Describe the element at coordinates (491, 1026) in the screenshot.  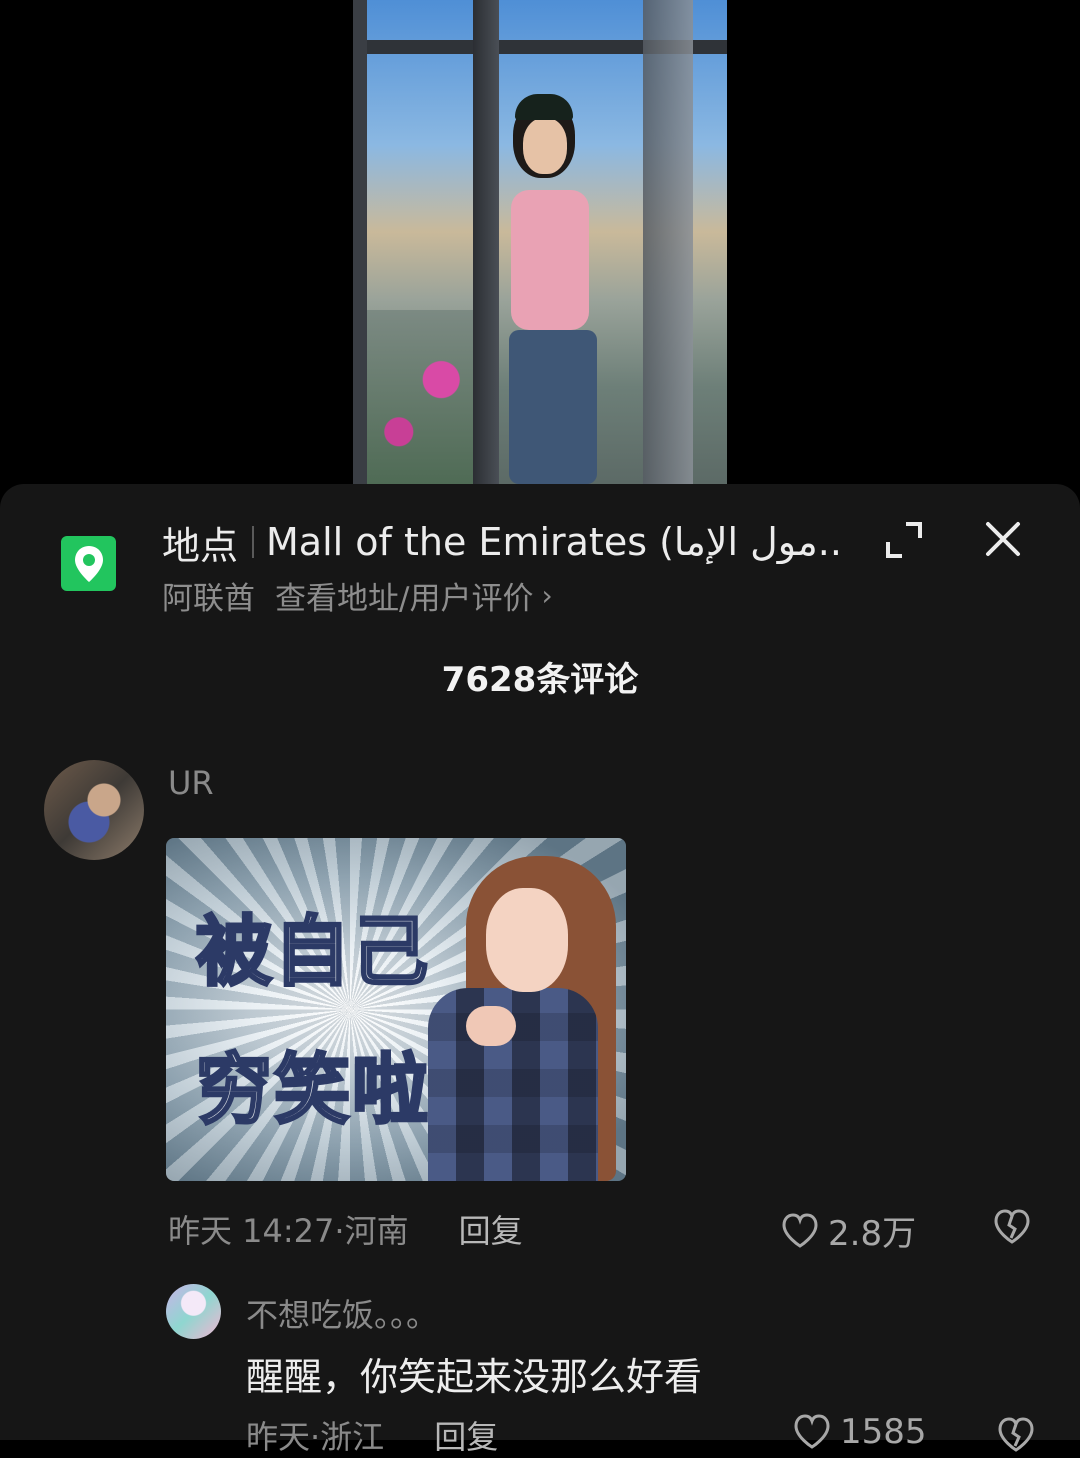
I see `sticker-person-hand` at that location.